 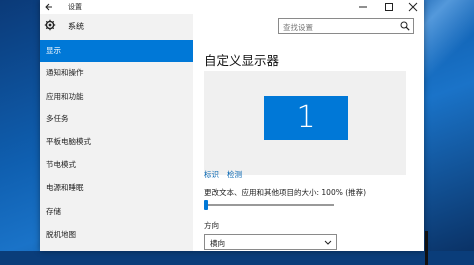 I want to click on sidebar-item-offline-maps: 脱机地图, so click(x=116, y=235).